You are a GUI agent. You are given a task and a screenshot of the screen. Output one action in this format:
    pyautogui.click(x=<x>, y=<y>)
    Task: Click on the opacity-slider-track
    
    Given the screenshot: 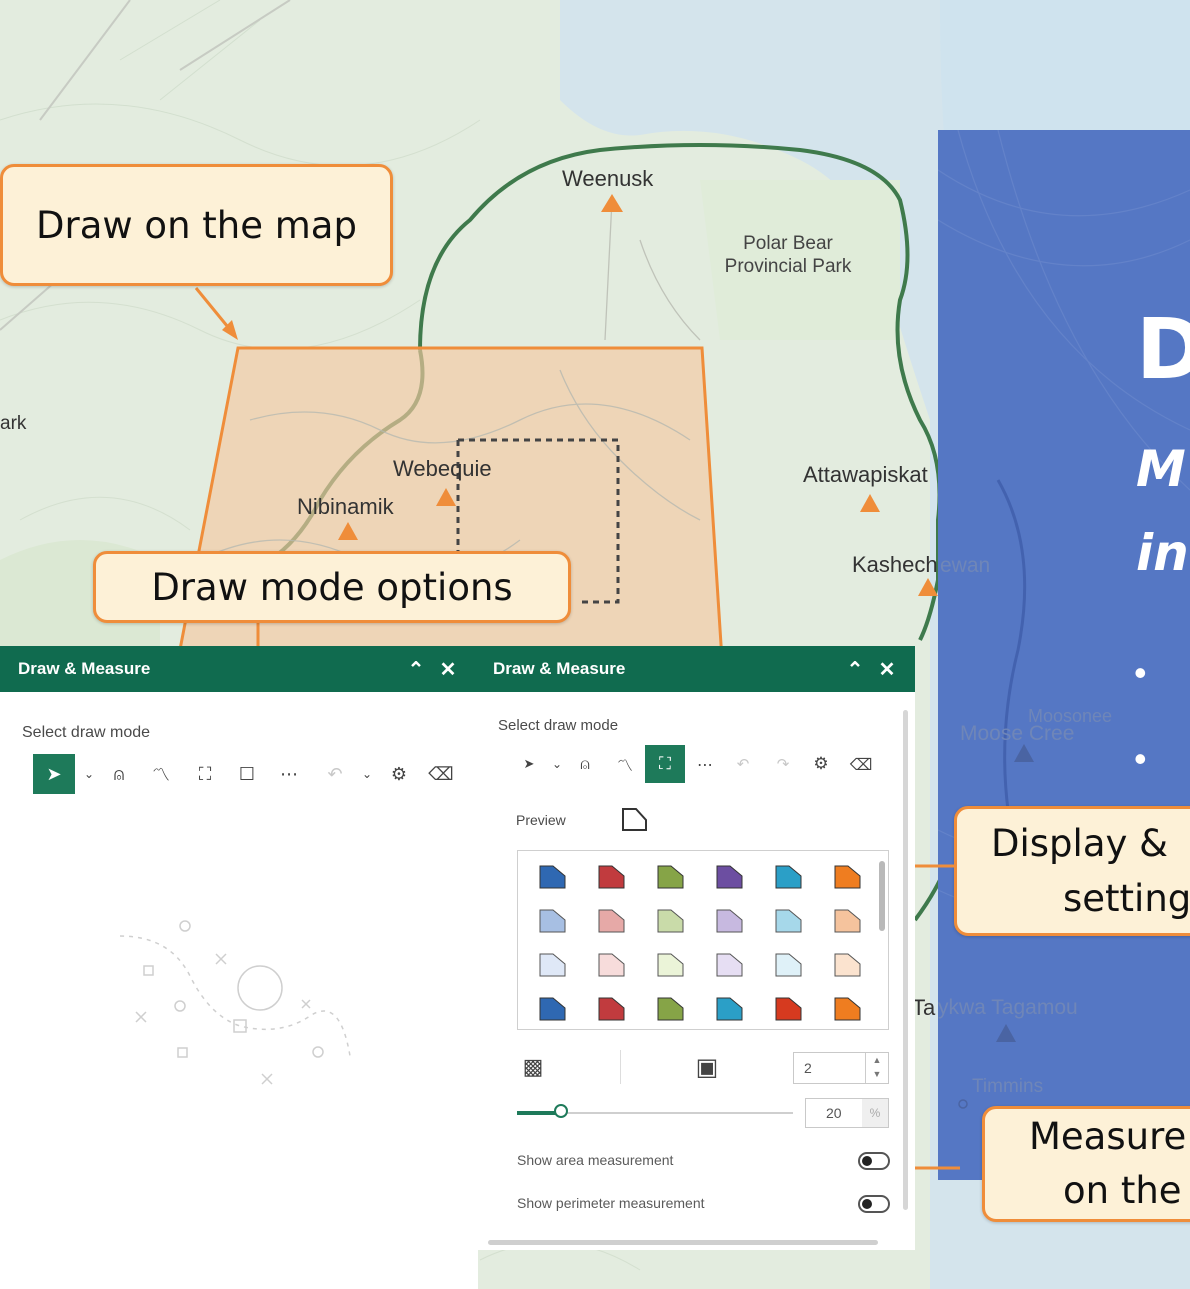 What is the action you would take?
    pyautogui.click(x=655, y=1111)
    